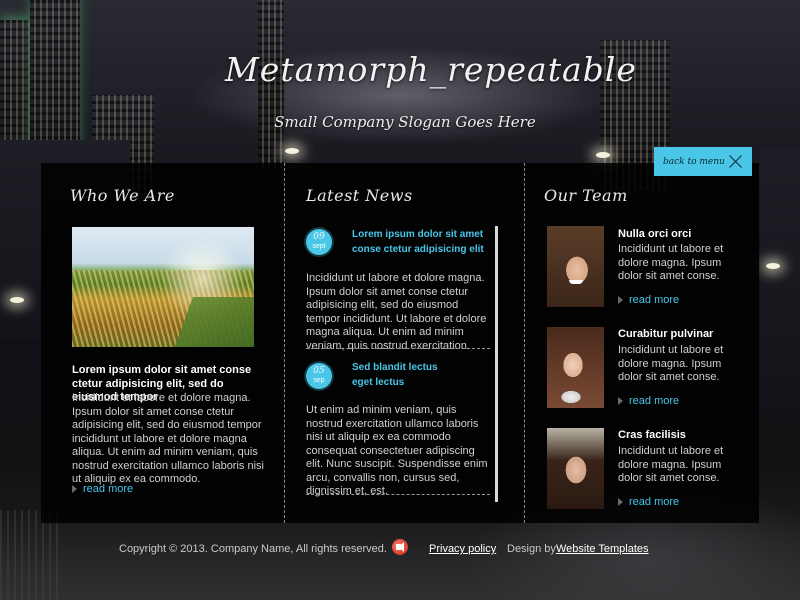  What do you see at coordinates (780, 280) in the screenshot?
I see `building` at bounding box center [780, 280].